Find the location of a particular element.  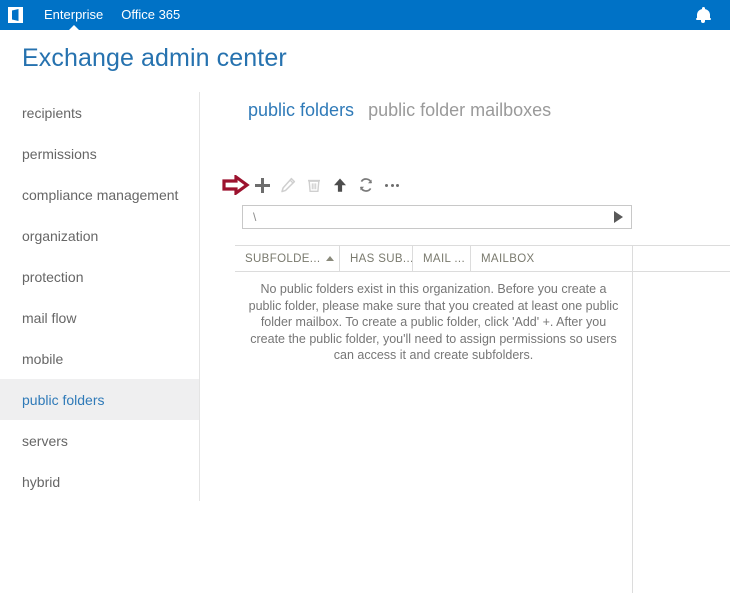

up-arrow-icon is located at coordinates (340, 185).